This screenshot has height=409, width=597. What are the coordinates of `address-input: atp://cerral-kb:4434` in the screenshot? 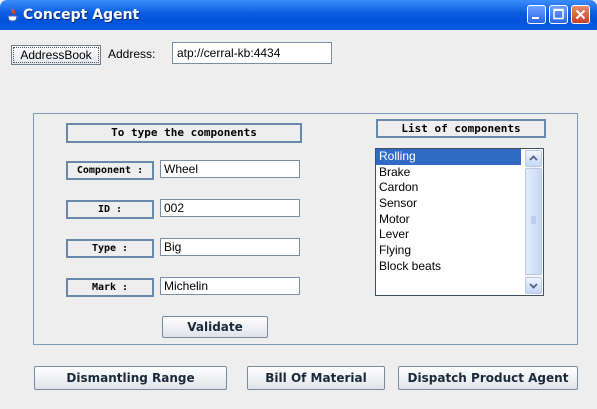 It's located at (252, 53).